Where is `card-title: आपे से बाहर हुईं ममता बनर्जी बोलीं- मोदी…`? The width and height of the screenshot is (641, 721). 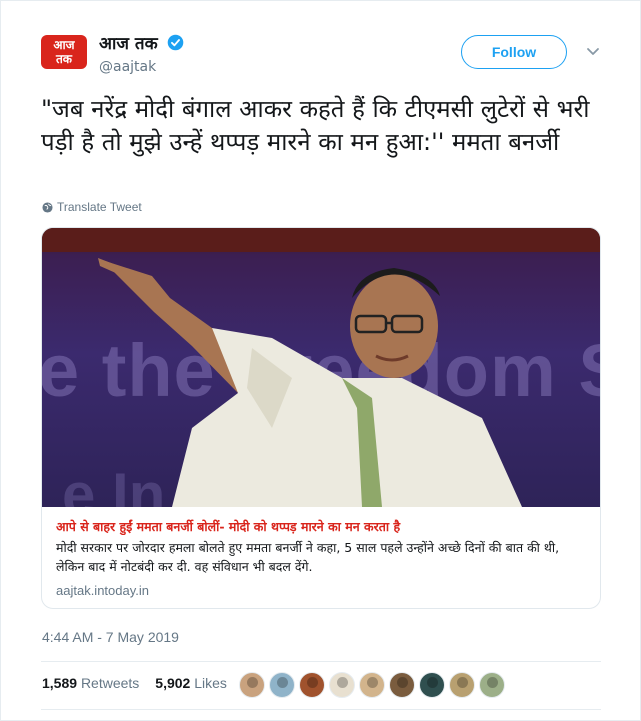
card-title: आपे से बाहर हुईं ममता बनर्जी बोलीं- मोदी… is located at coordinates (321, 526).